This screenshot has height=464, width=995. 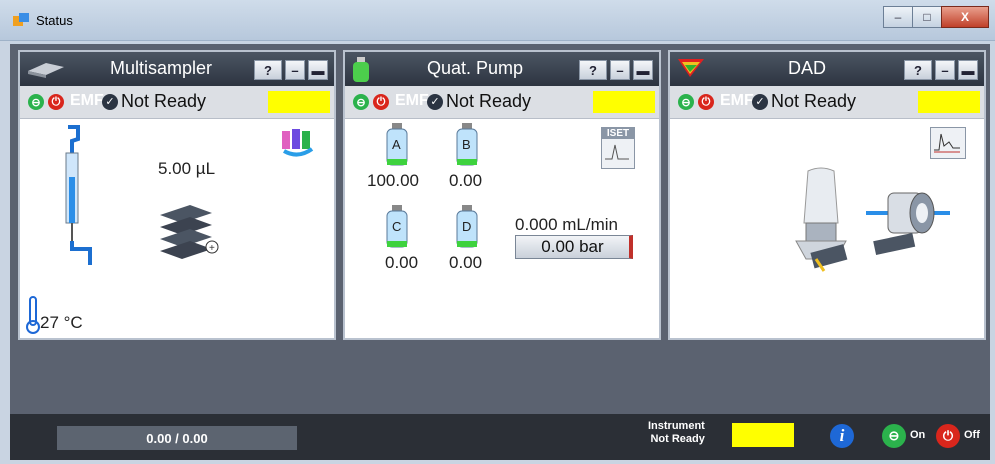 I want to click on lamp-icon, so click(x=821, y=219).